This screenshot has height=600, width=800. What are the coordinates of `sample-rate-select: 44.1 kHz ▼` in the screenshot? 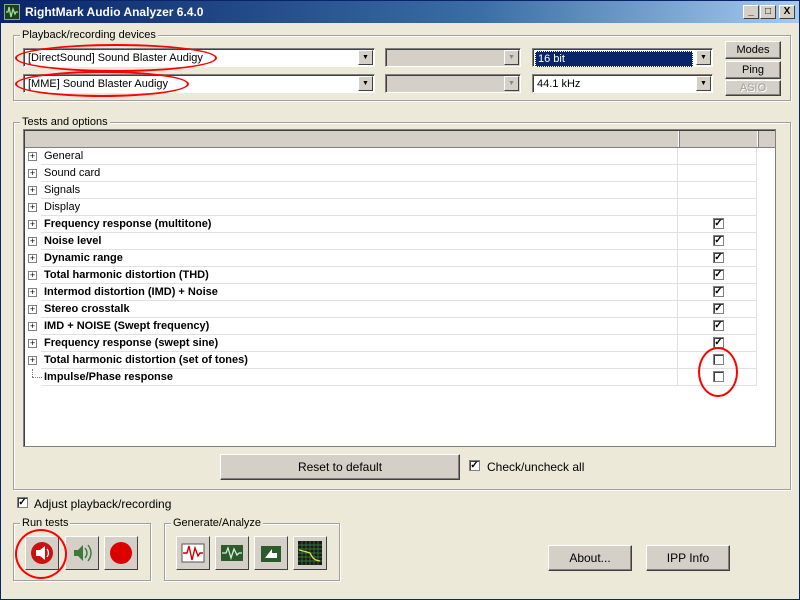 It's located at (622, 83).